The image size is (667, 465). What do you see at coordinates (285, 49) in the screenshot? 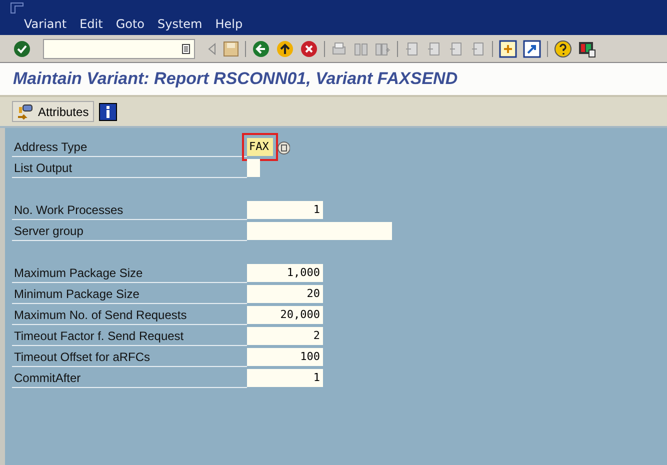
I see `up-icon` at bounding box center [285, 49].